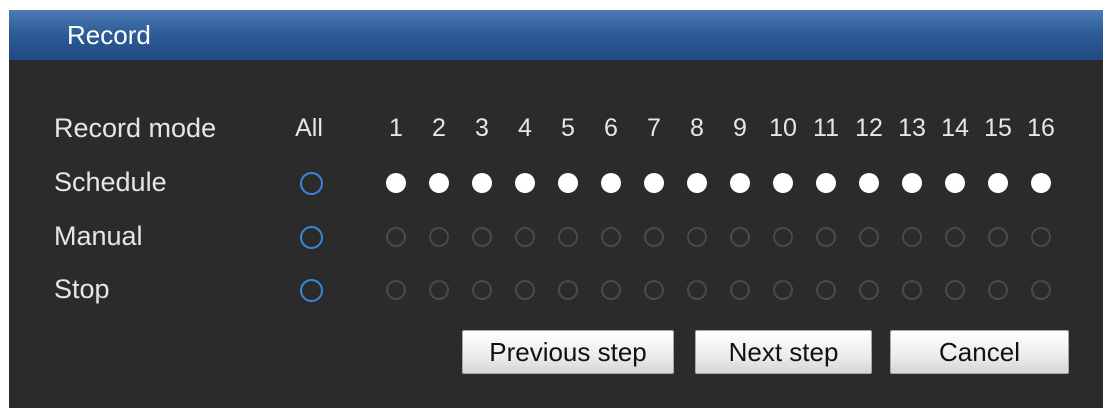 The width and height of the screenshot is (1105, 408). Describe the element at coordinates (611, 128) in the screenshot. I see `column-header-channel-6: 6` at that location.